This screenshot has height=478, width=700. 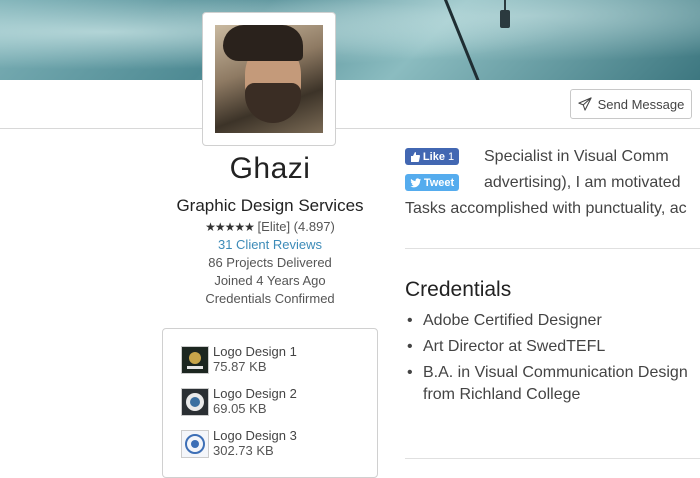 What do you see at coordinates (271, 362) in the screenshot?
I see `file-item: Logo Design 1 75.87 KB` at bounding box center [271, 362].